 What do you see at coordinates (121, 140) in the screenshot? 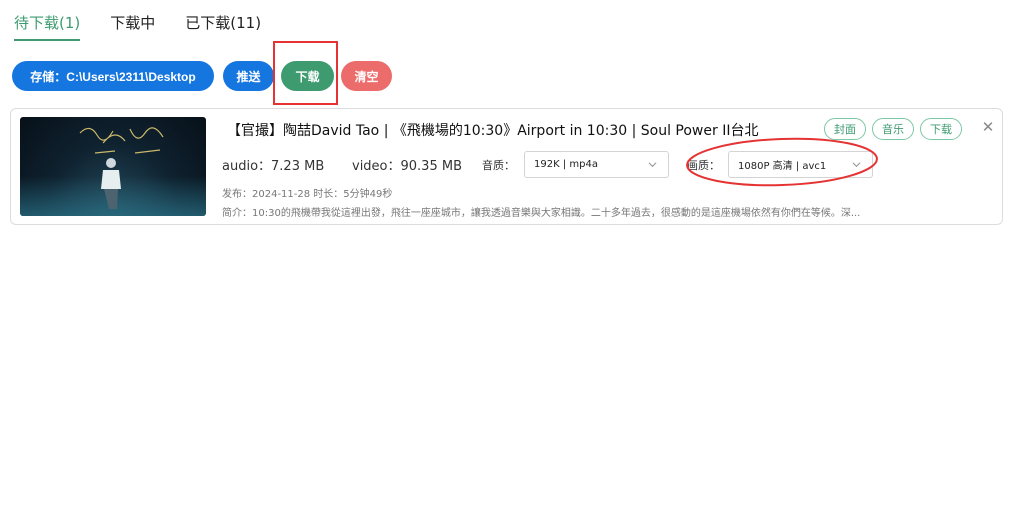
I see `thumbnail-calligraphy` at bounding box center [121, 140].